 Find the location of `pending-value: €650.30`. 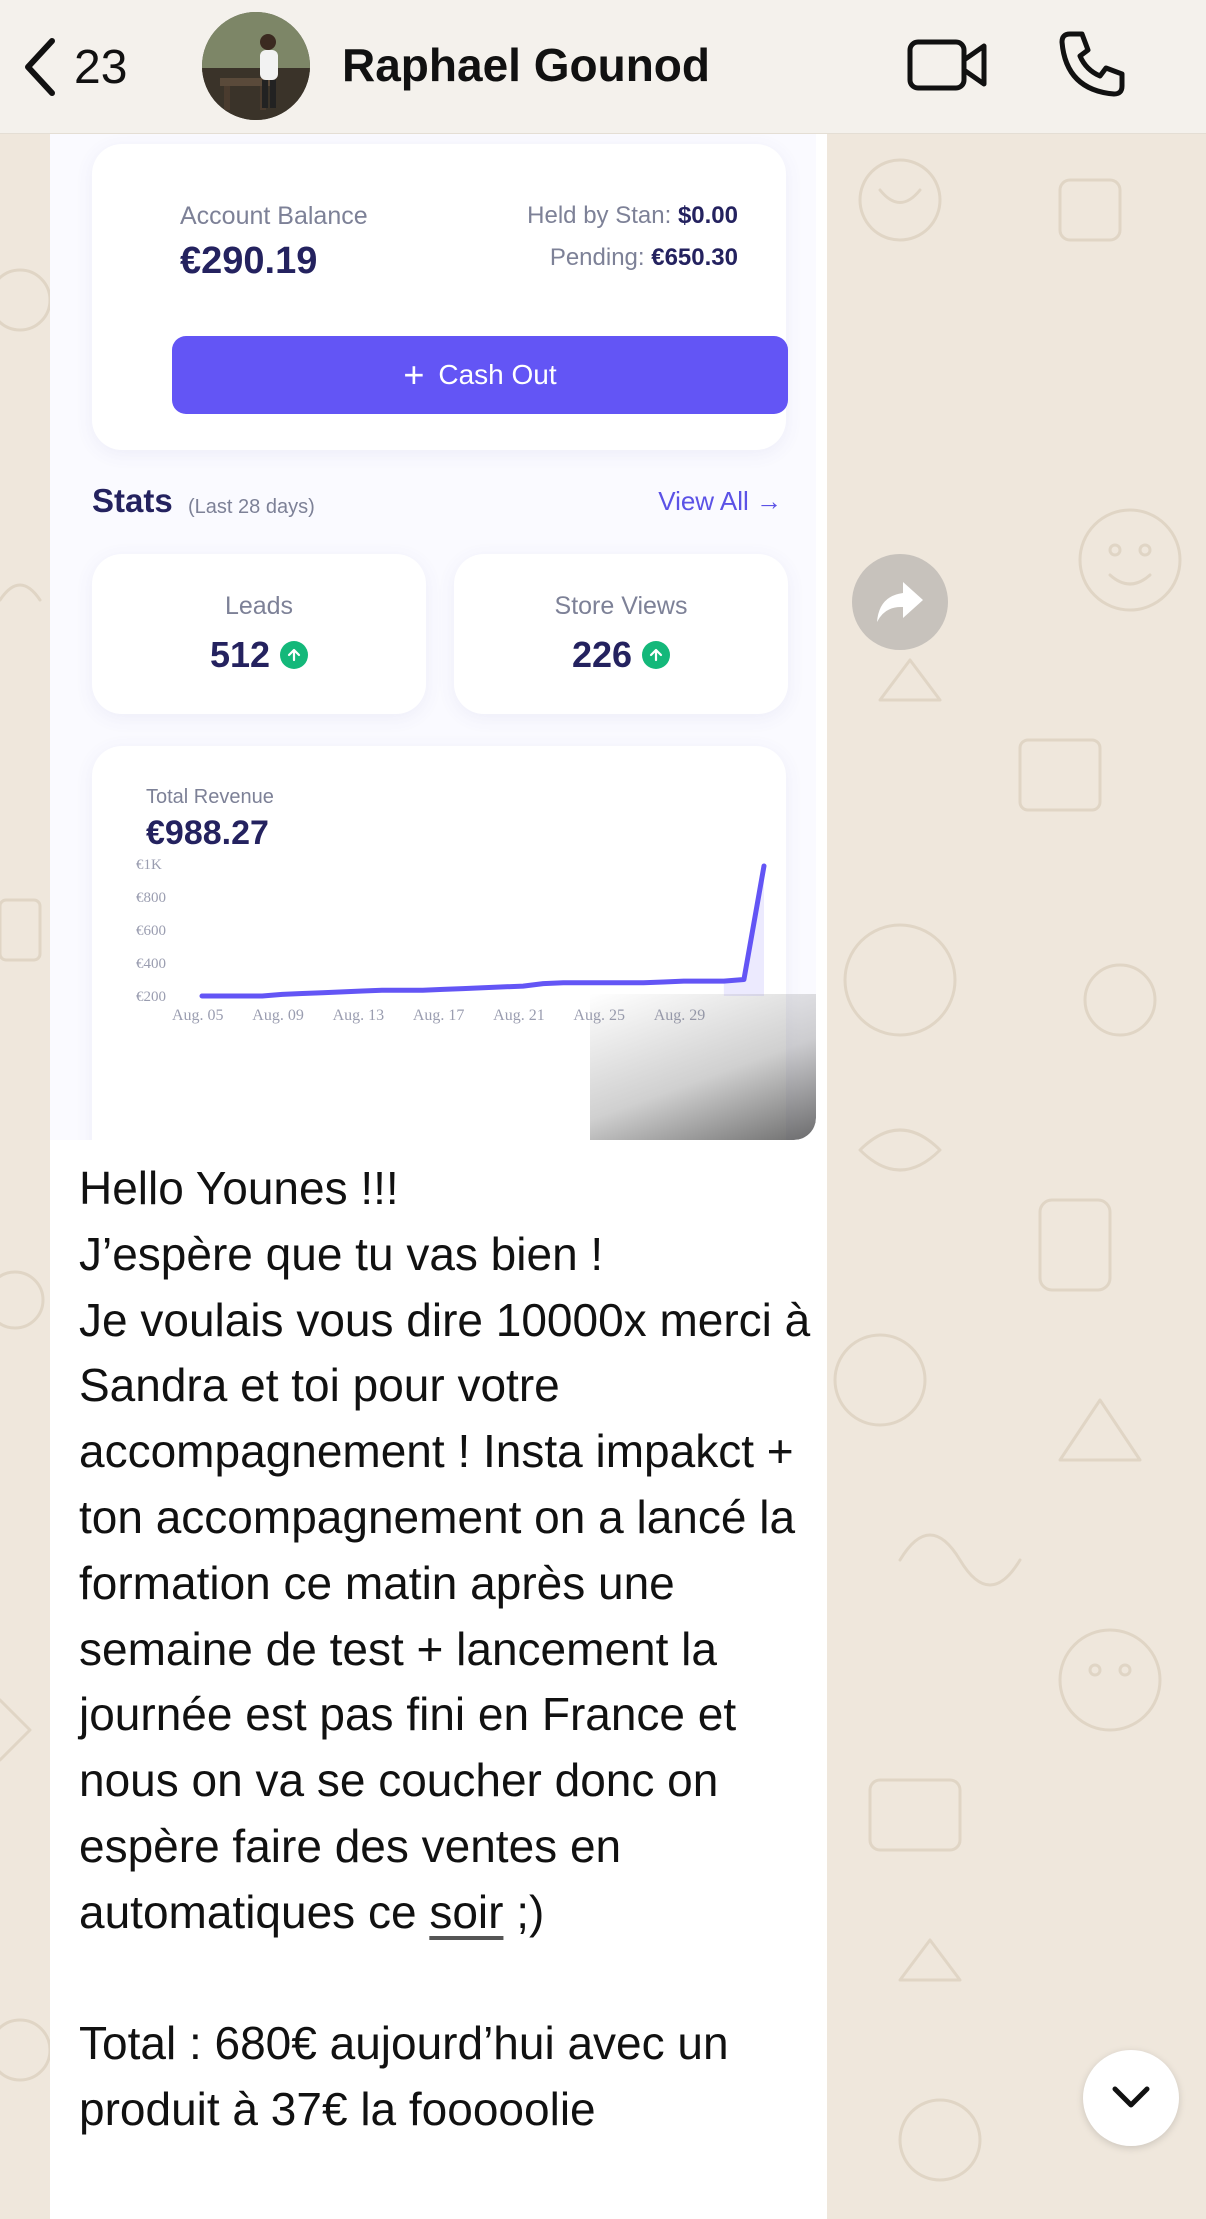

pending-value: €650.30 is located at coordinates (694, 257).